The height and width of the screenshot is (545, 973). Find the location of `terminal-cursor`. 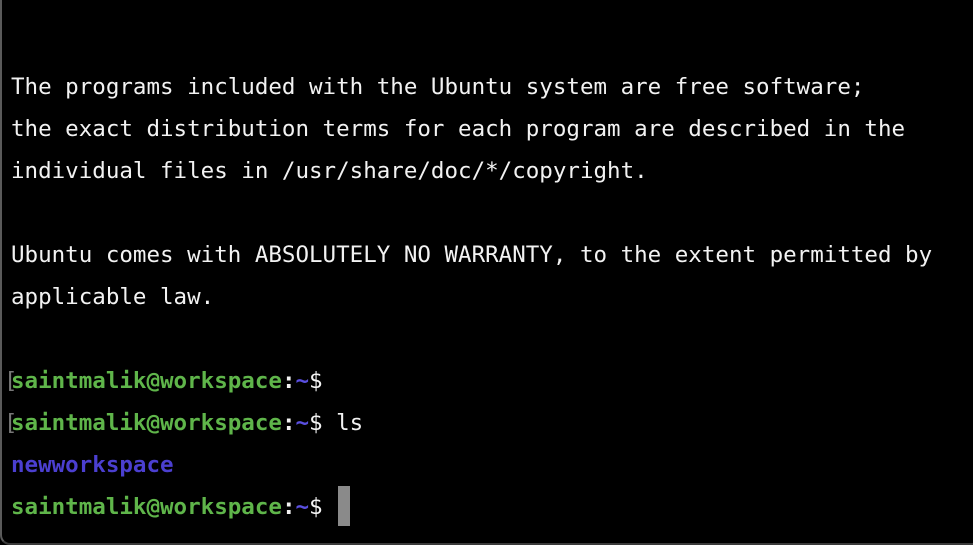

terminal-cursor is located at coordinates (344, 505).